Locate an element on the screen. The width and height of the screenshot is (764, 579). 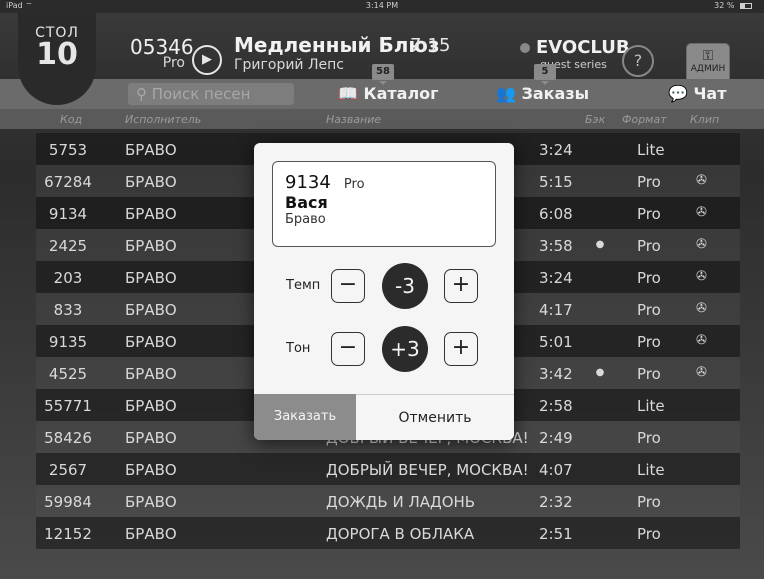
now-playing-format: Pro is located at coordinates (173, 63).